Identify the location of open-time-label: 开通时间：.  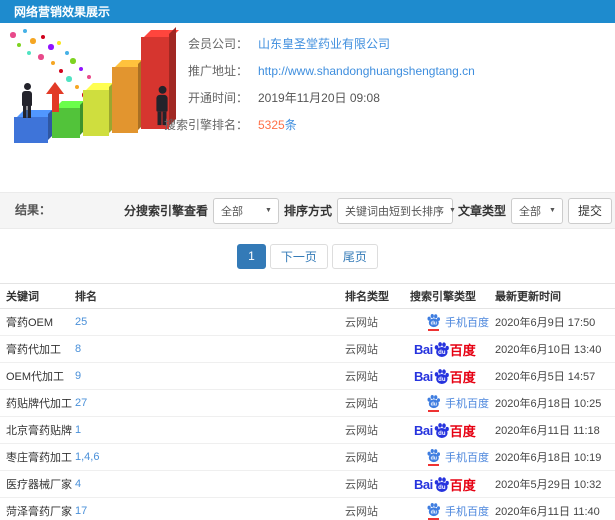
(217, 98).